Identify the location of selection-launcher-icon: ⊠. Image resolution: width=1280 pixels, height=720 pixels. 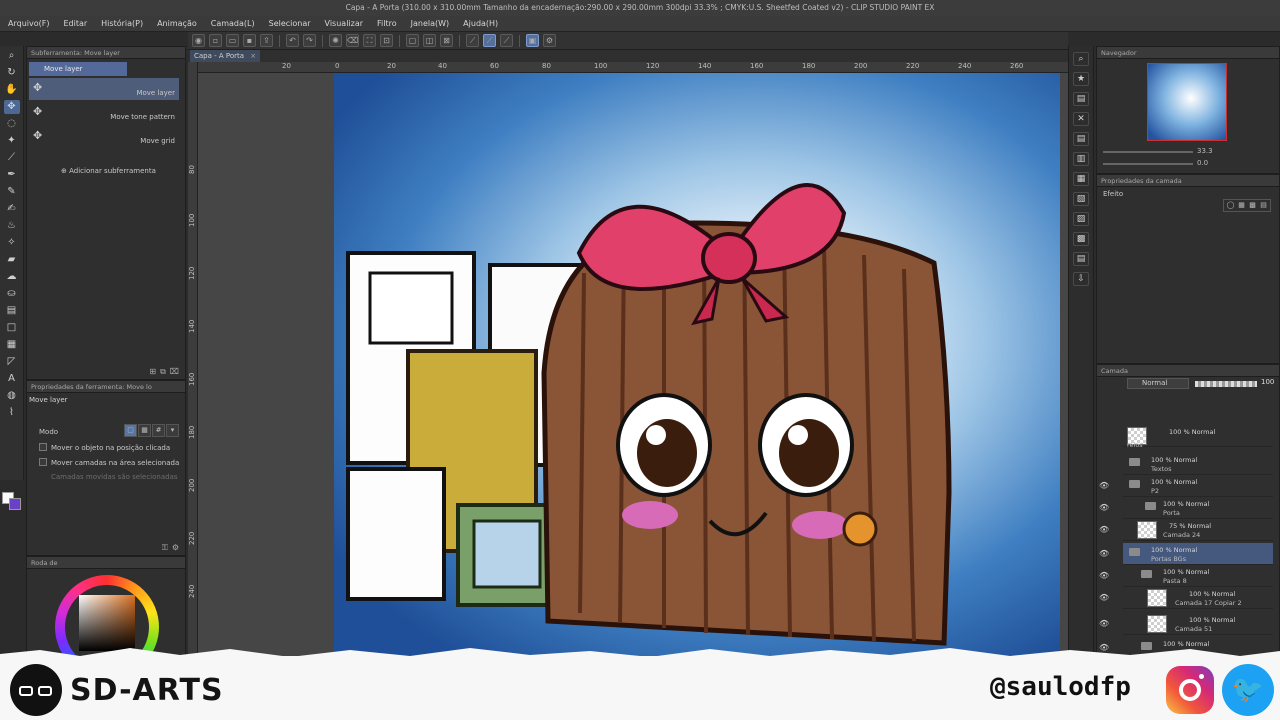
(446, 40).